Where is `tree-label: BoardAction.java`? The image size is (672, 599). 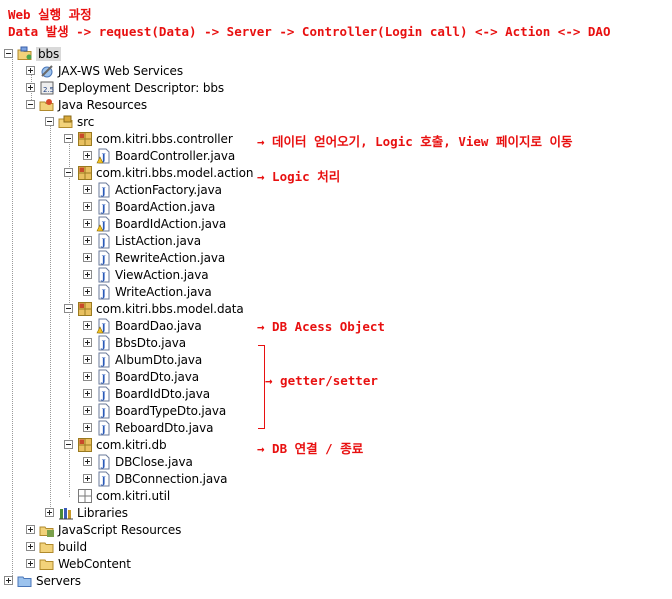 tree-label: BoardAction.java is located at coordinates (165, 206).